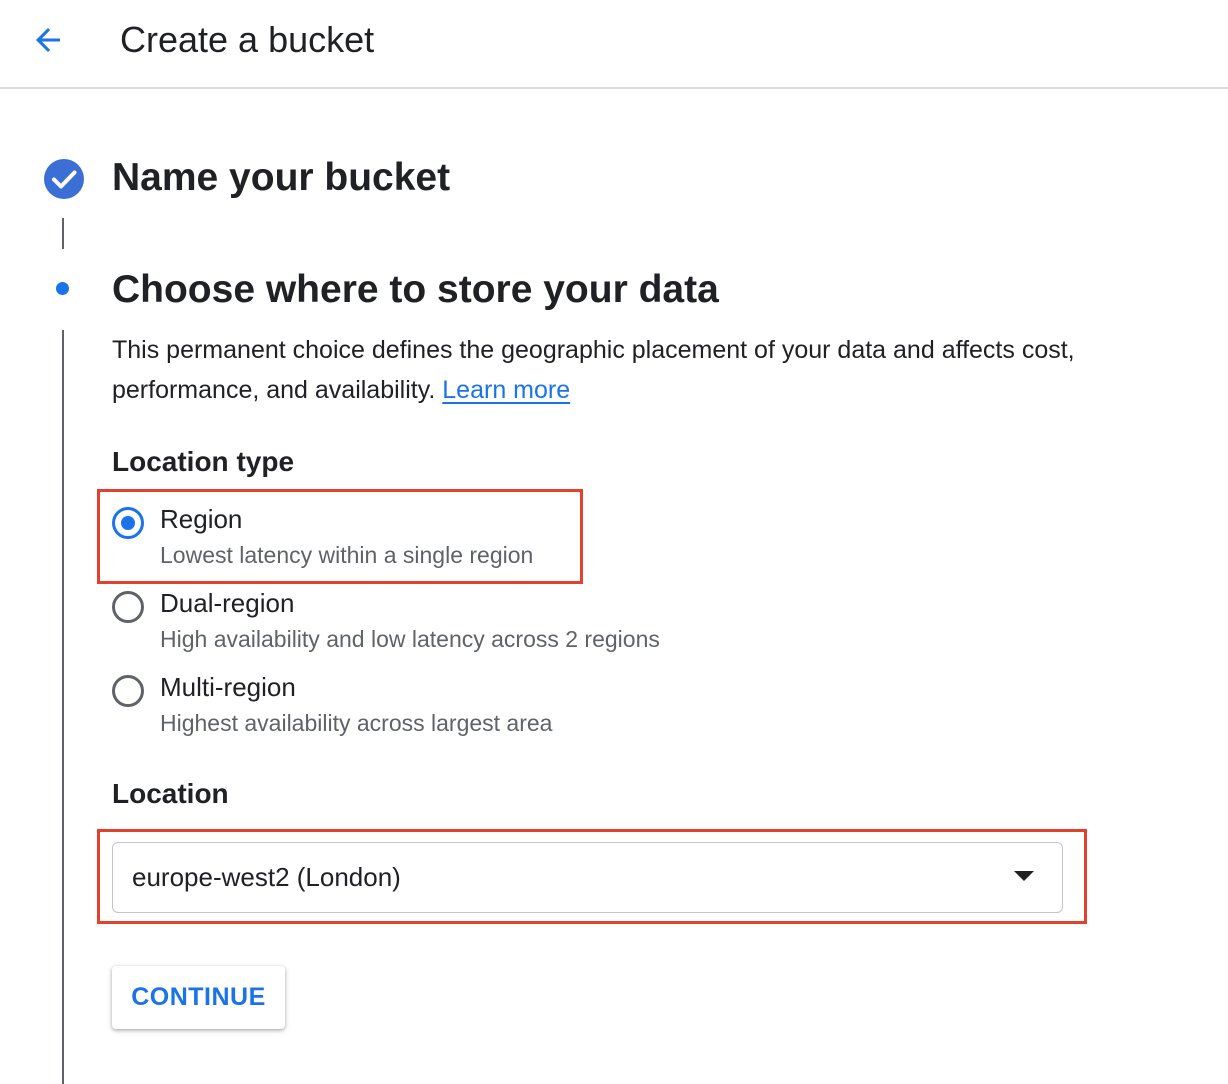 The height and width of the screenshot is (1084, 1228). I want to click on active-step-dot-icon, so click(62, 288).